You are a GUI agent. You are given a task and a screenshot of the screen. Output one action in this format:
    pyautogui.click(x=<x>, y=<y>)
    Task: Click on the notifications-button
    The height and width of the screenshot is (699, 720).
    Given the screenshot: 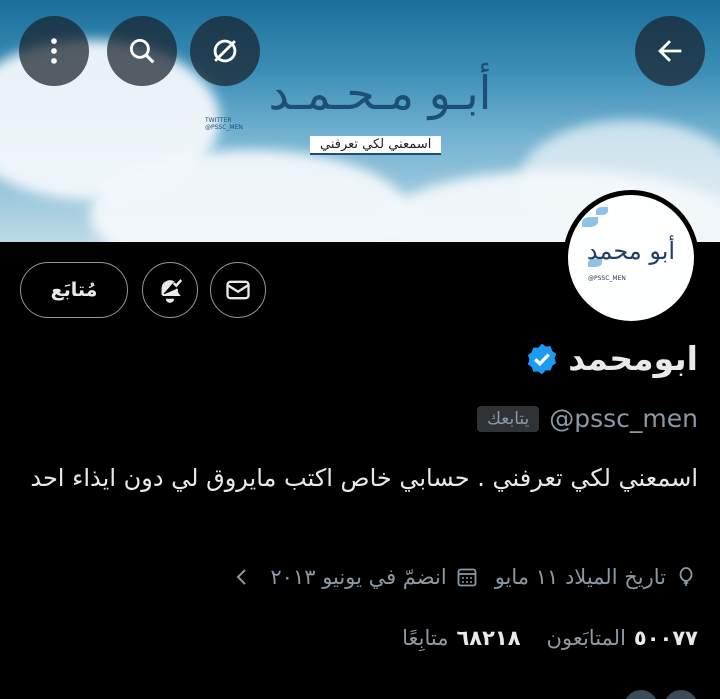 What is the action you would take?
    pyautogui.click(x=170, y=290)
    